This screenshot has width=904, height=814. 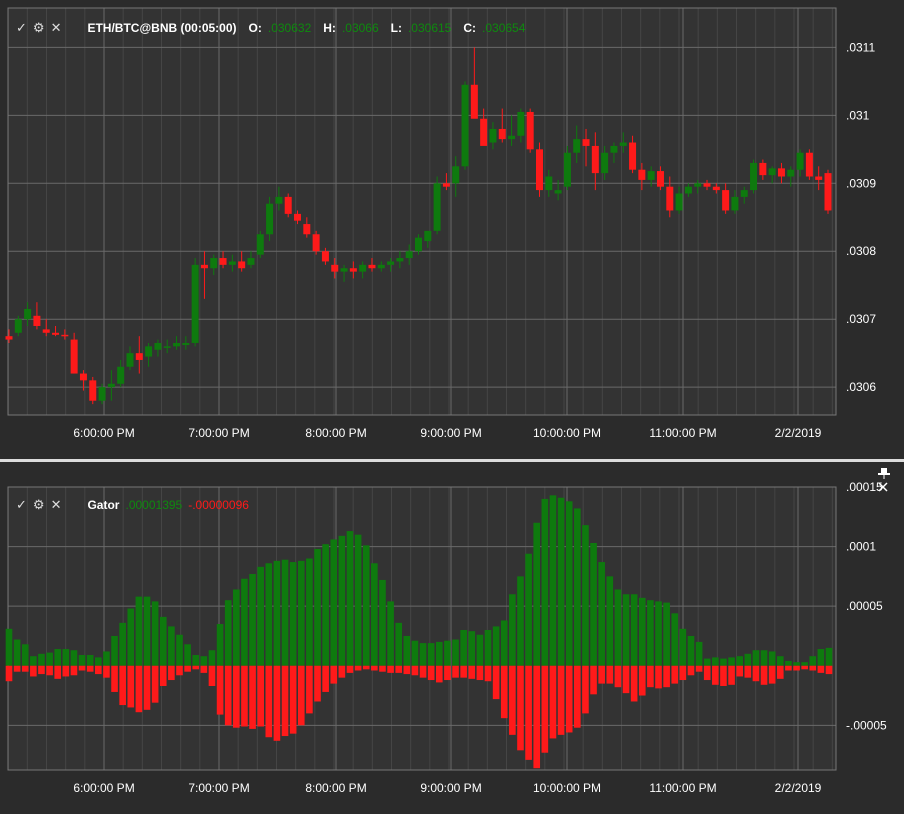 What do you see at coordinates (360, 28) in the screenshot?
I see `high-value: .03066` at bounding box center [360, 28].